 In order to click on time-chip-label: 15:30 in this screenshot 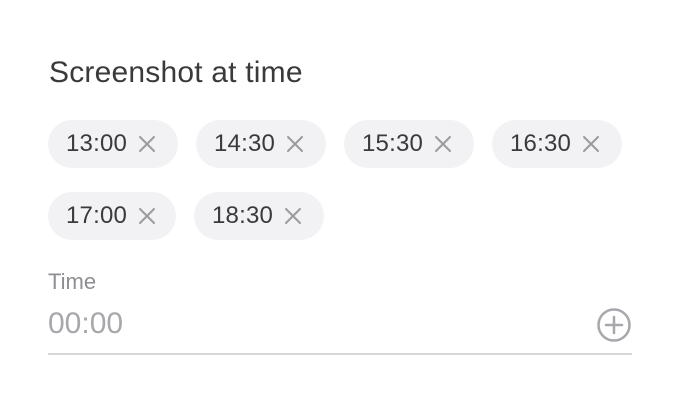, I will do `click(393, 143)`.